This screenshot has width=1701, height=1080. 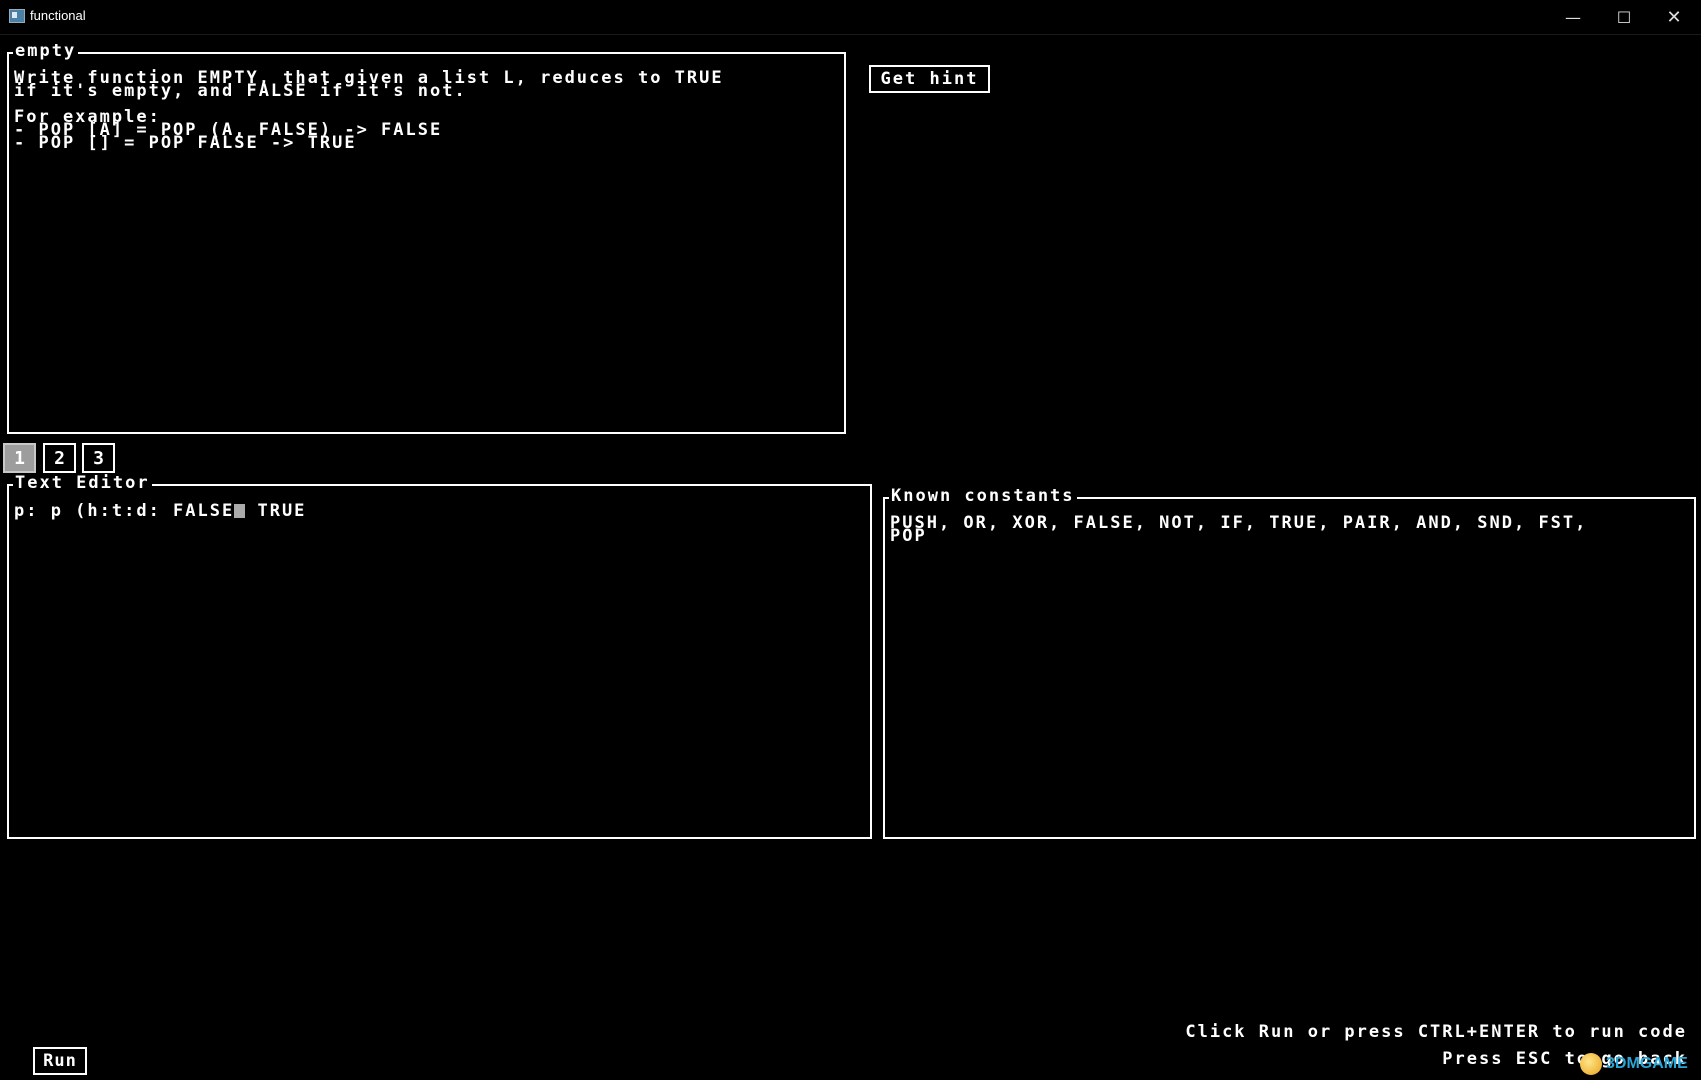 I want to click on watermark: 3DMGAME, so click(x=1638, y=1064).